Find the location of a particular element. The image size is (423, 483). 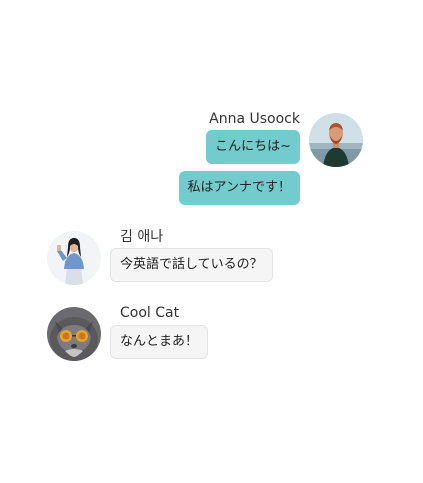

sender-name: Cool Cat is located at coordinates (150, 313).